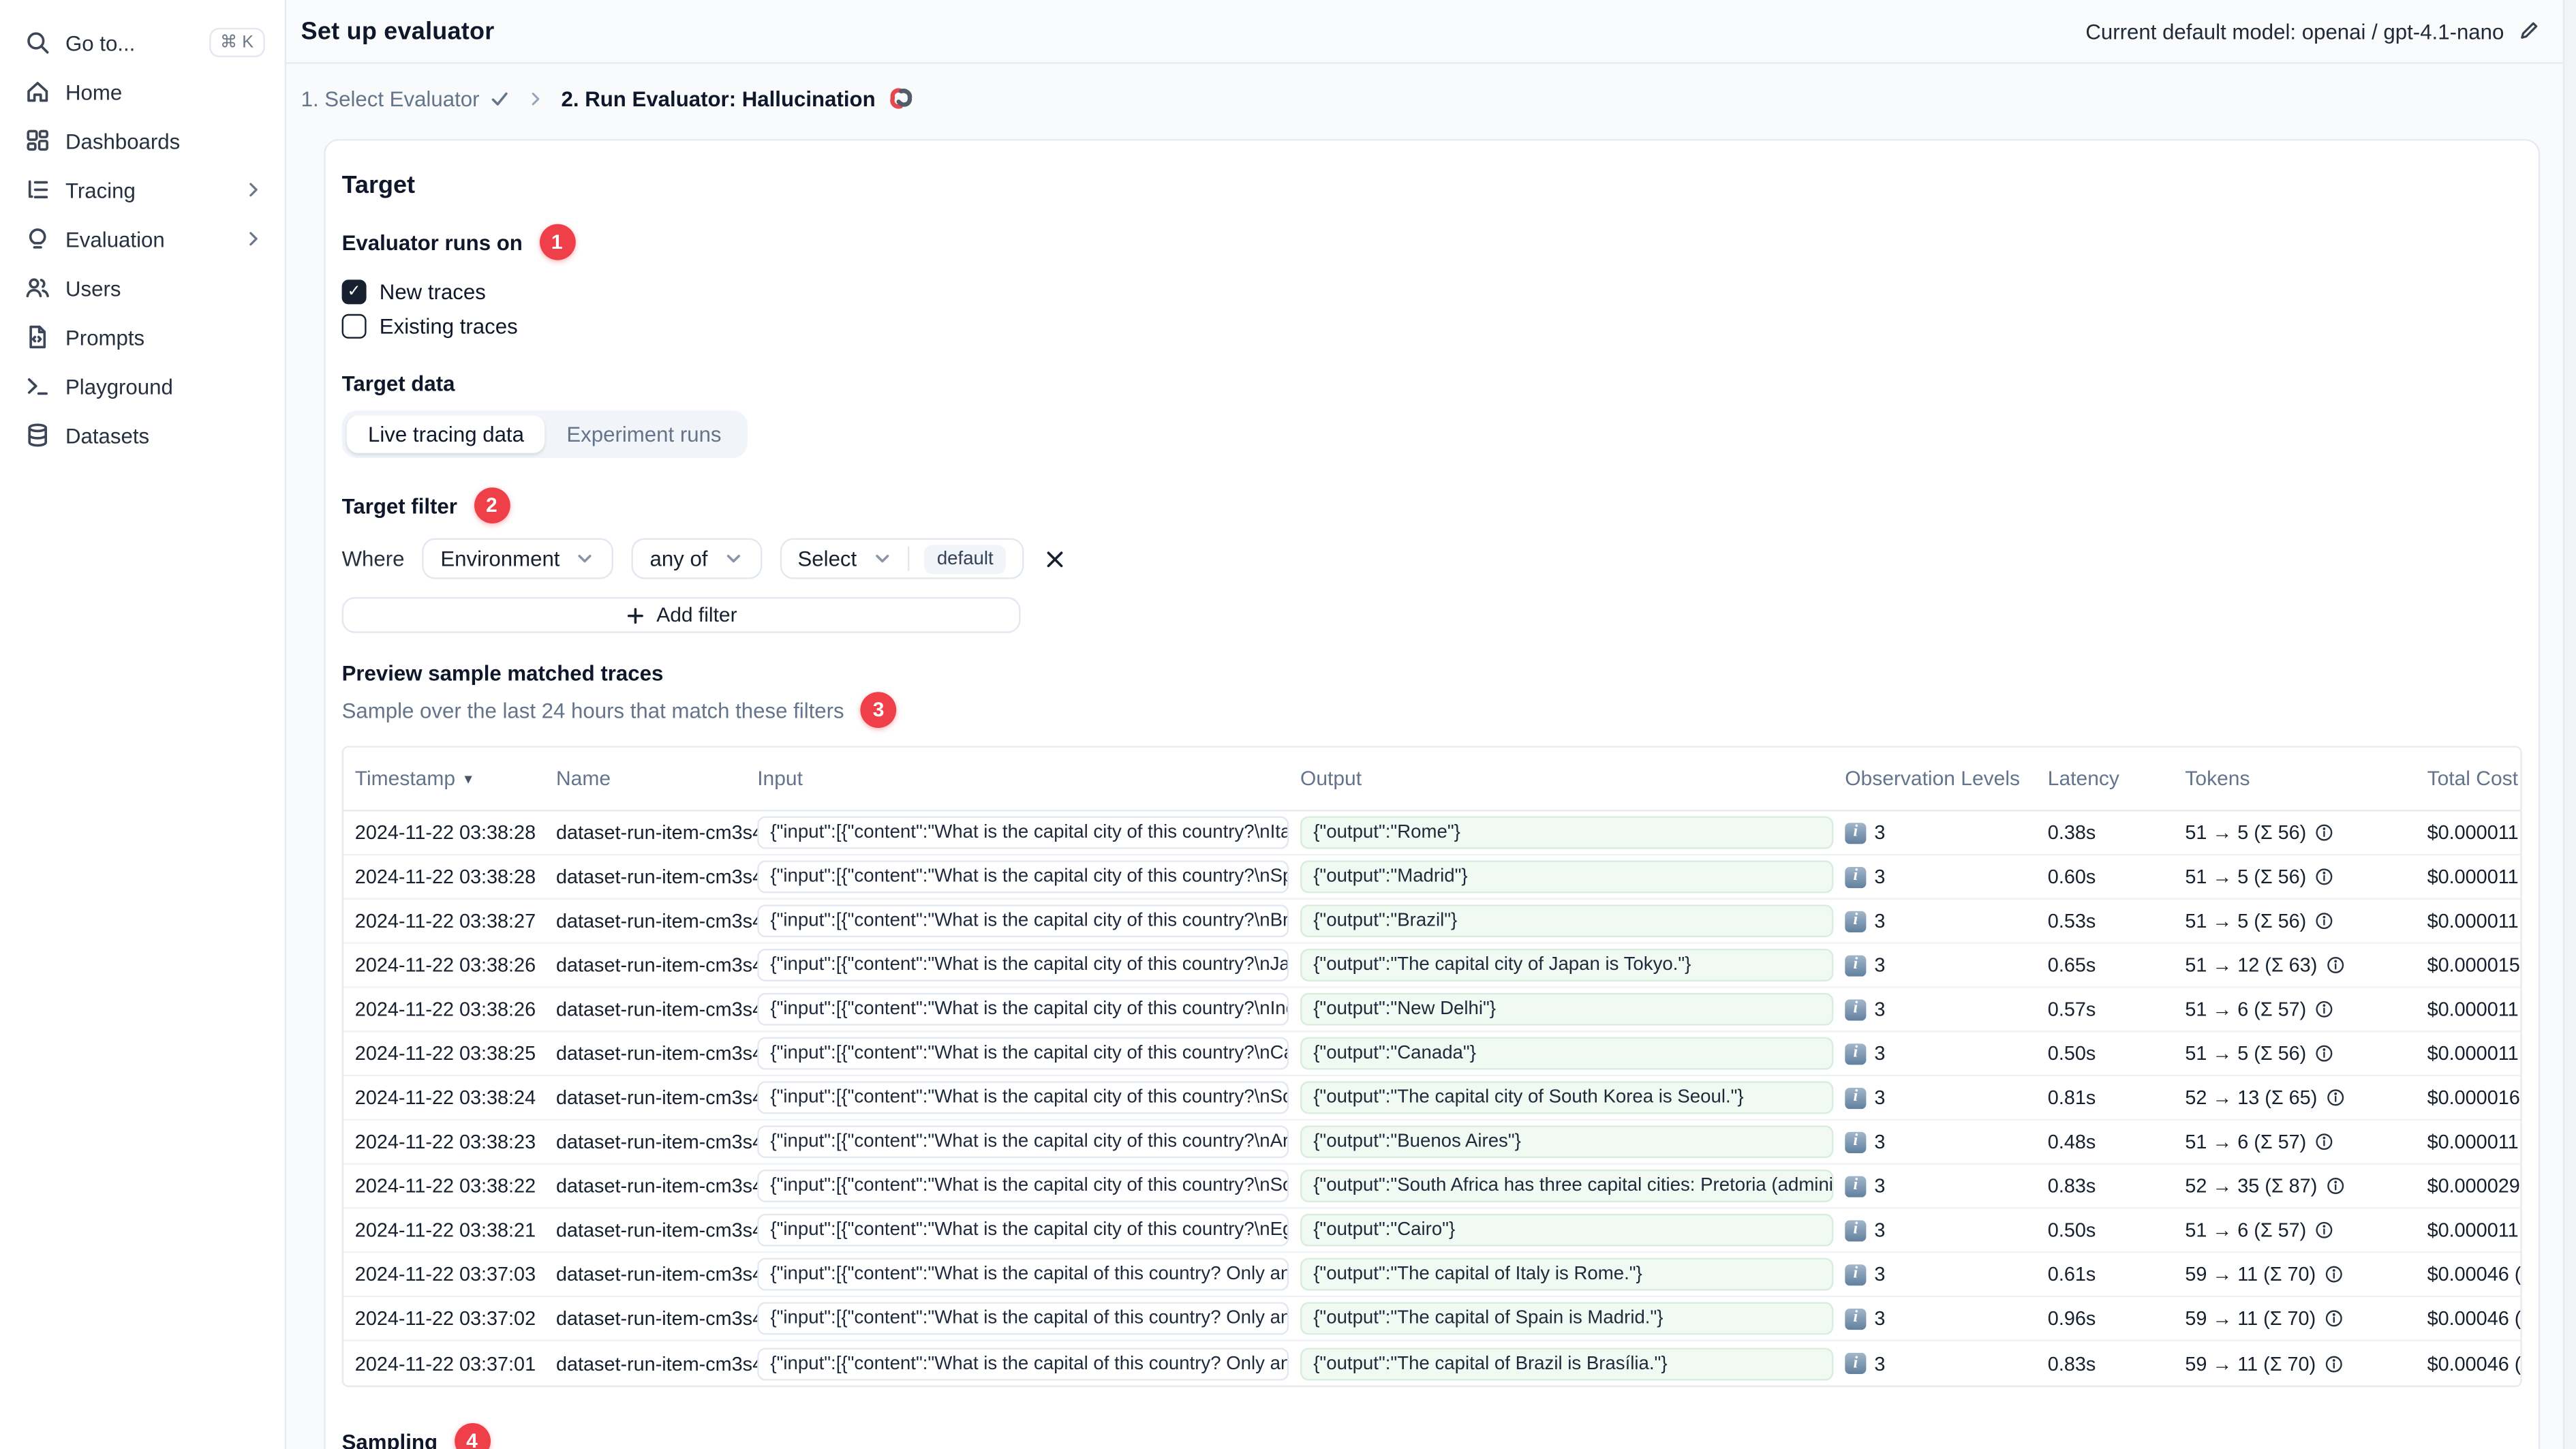 The width and height of the screenshot is (2576, 1449). I want to click on col-input: Input, so click(1028, 779).